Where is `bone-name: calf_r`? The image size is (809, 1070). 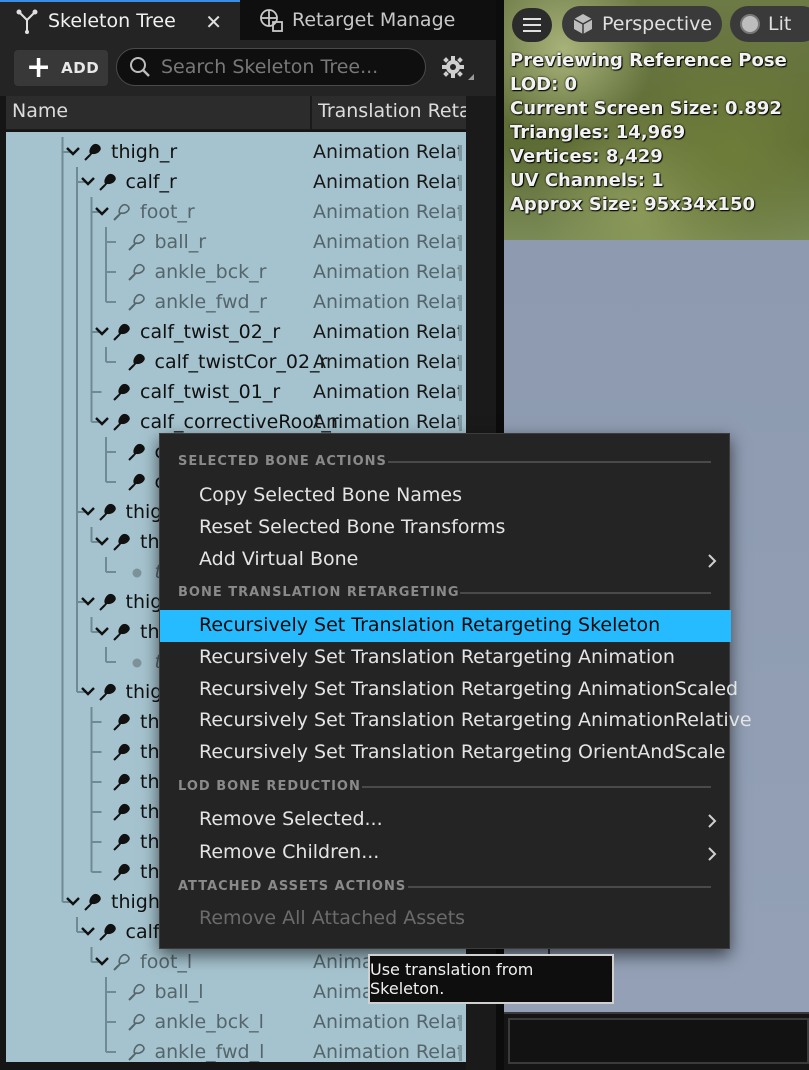
bone-name: calf_r is located at coordinates (151, 182).